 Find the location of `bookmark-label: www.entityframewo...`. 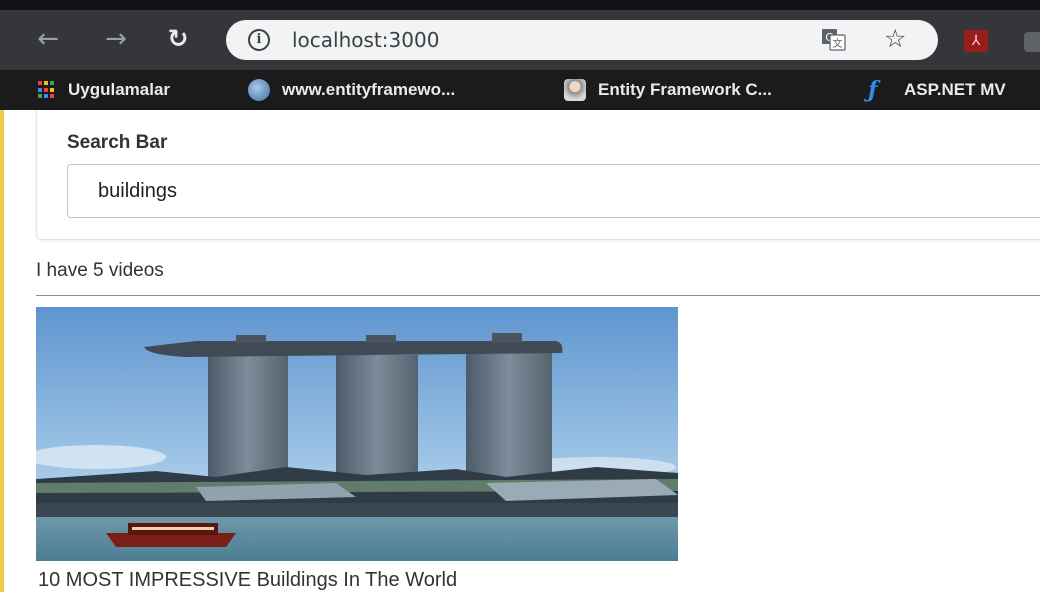

bookmark-label: www.entityframewo... is located at coordinates (369, 89).